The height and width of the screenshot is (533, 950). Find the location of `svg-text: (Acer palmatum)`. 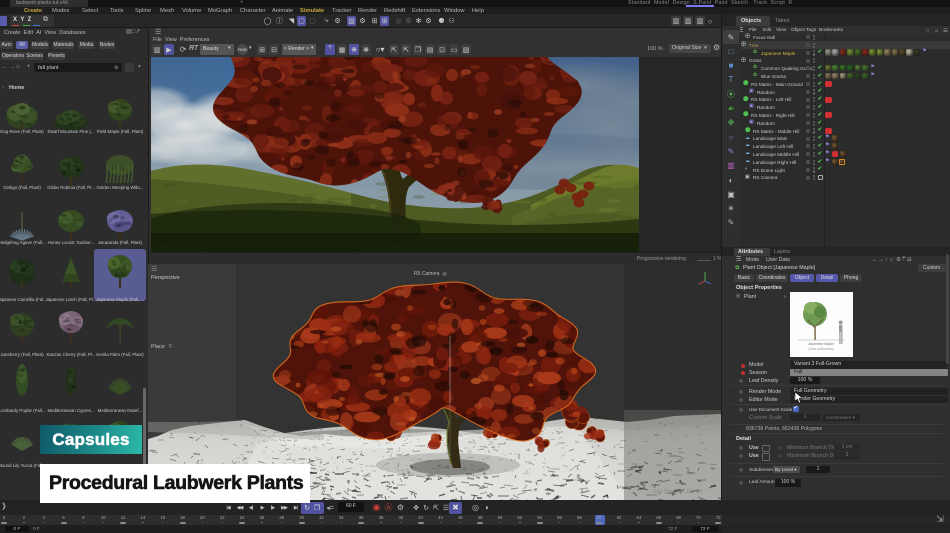

svg-text: (Acer palmatum) is located at coordinates (820, 349).